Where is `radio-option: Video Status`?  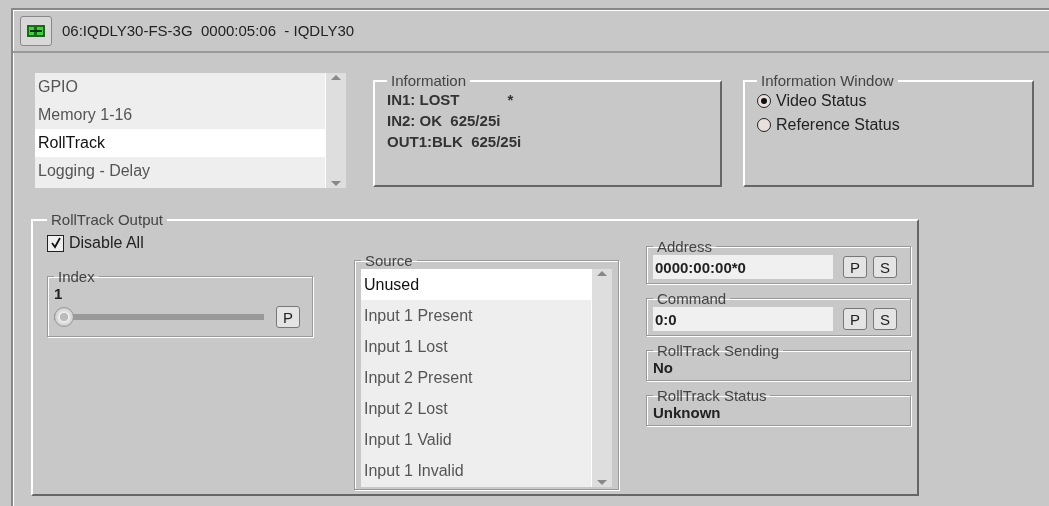 radio-option: Video Status is located at coordinates (889, 101).